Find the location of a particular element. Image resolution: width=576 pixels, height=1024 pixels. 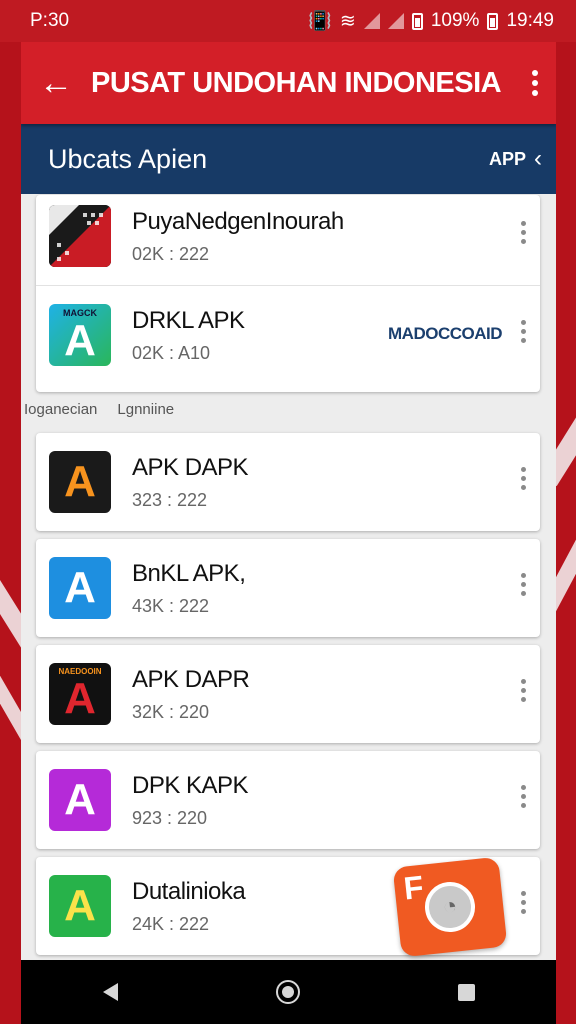

overflow-menu-button is located at coordinates (535, 83).